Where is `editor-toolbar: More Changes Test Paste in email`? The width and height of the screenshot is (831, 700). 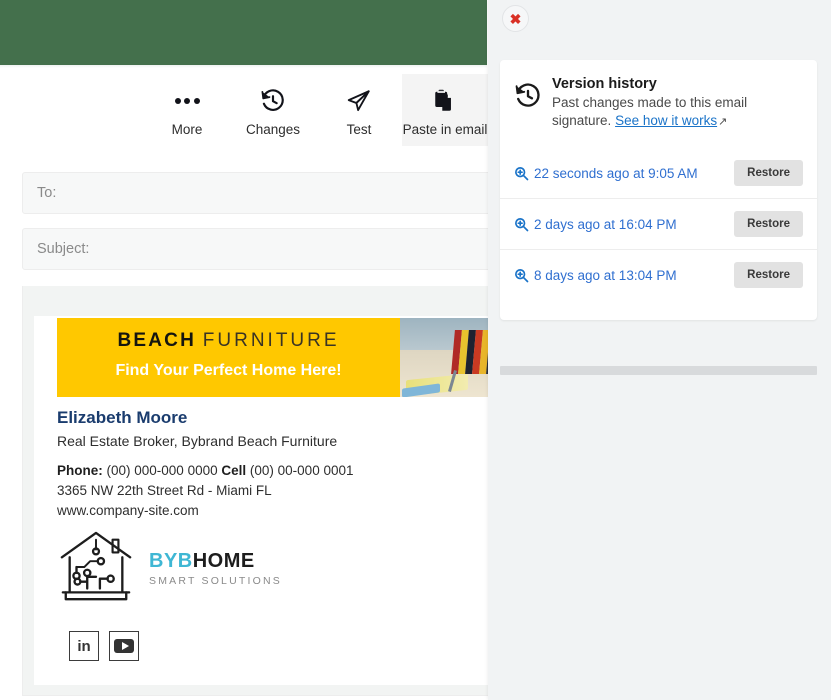
editor-toolbar: More Changes Test Paste in email is located at coordinates (244, 110).